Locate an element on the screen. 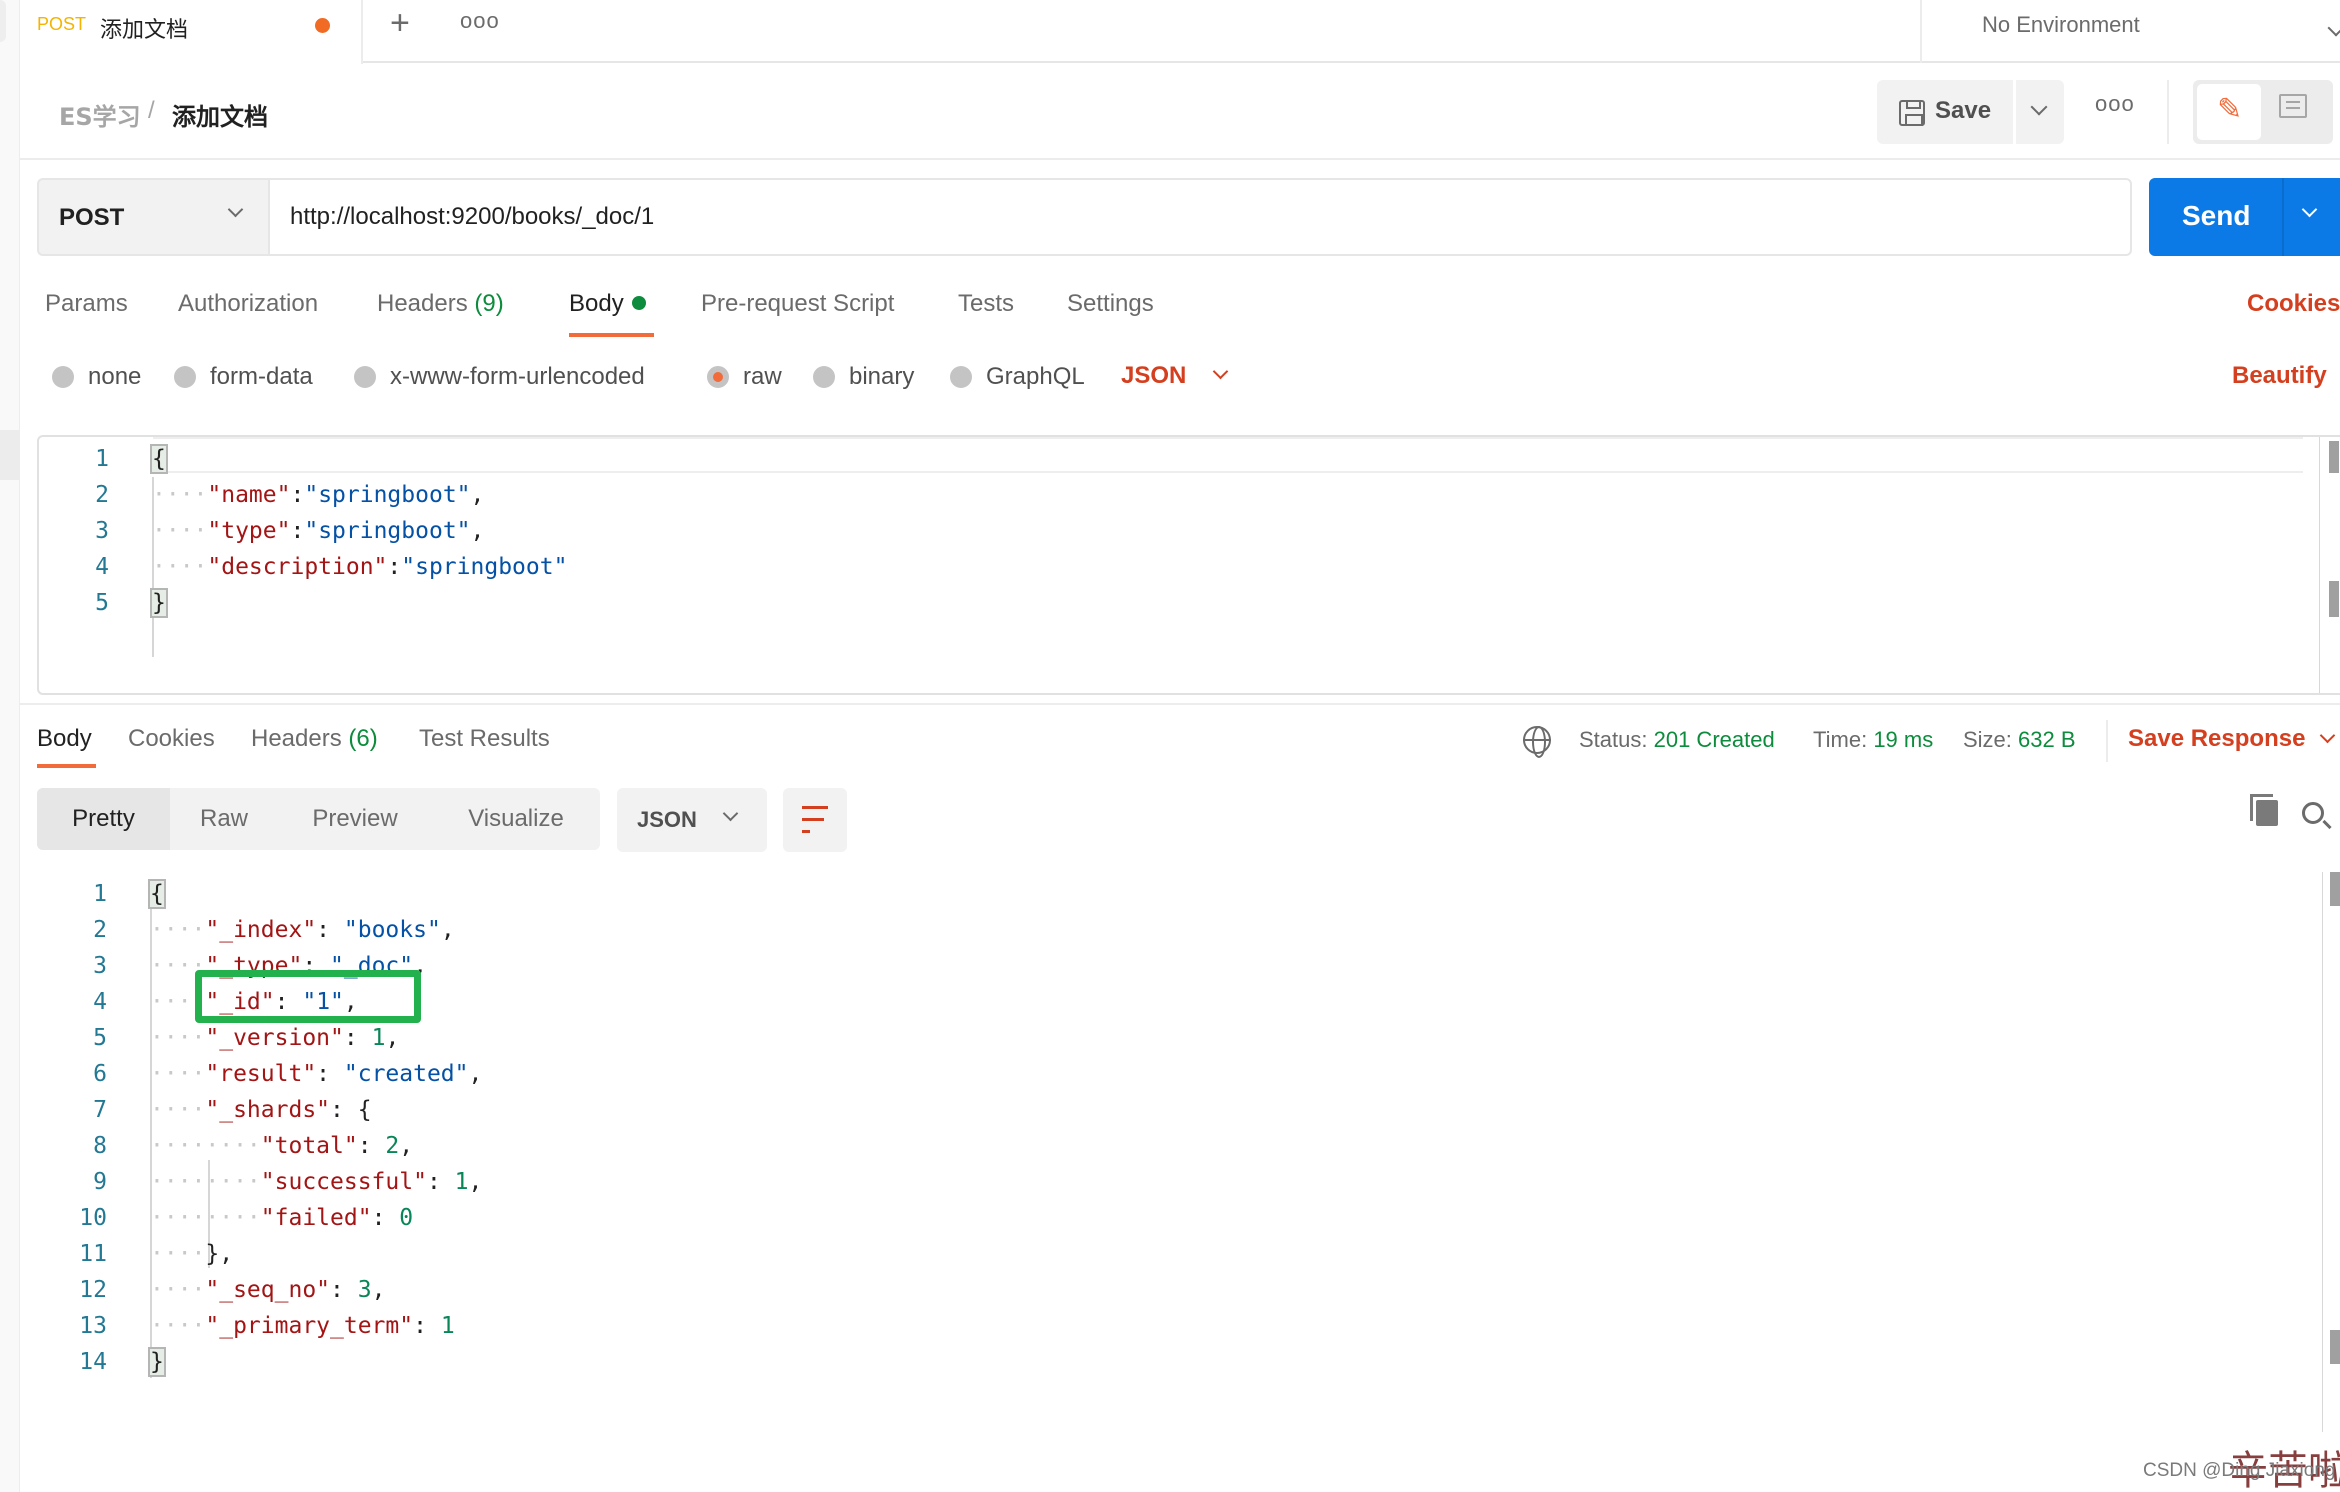 Image resolution: width=2340 pixels, height=1492 pixels. radio-binary: binary is located at coordinates (863, 377).